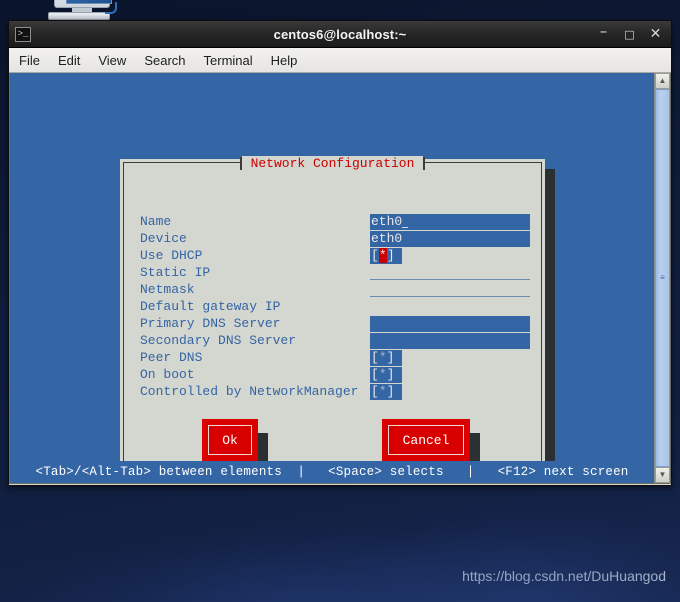 This screenshot has height=602, width=680. I want to click on label-peer-dns: Peer DNS, so click(171, 357).